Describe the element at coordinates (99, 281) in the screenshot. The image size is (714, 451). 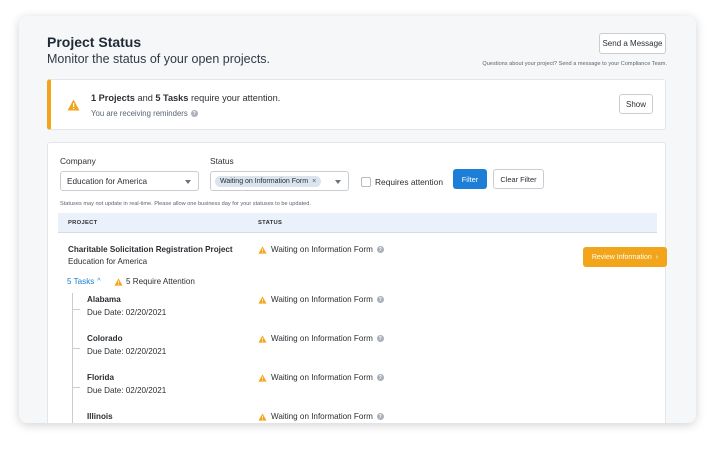
I see `chevron-up-icon: ^` at that location.